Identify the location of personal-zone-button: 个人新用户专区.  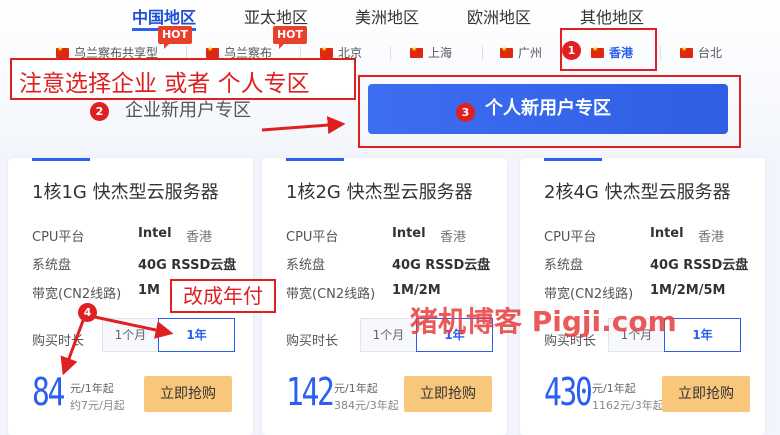
(548, 109).